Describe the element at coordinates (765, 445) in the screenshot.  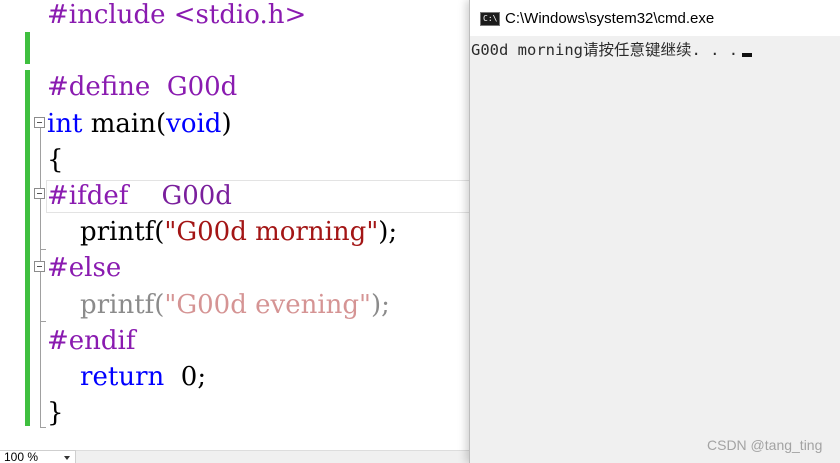
I see `watermark: CSDN @tang_ting` at that location.